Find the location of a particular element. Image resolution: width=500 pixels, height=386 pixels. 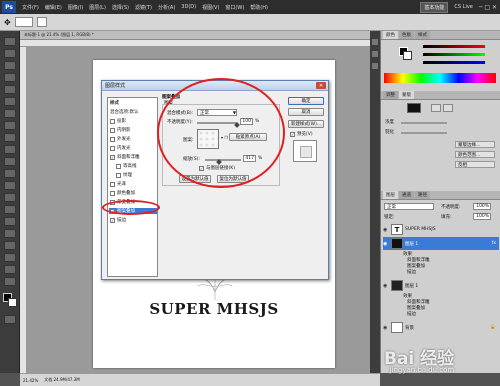

tab-adjustments: 调整 is located at coordinates (390, 95).